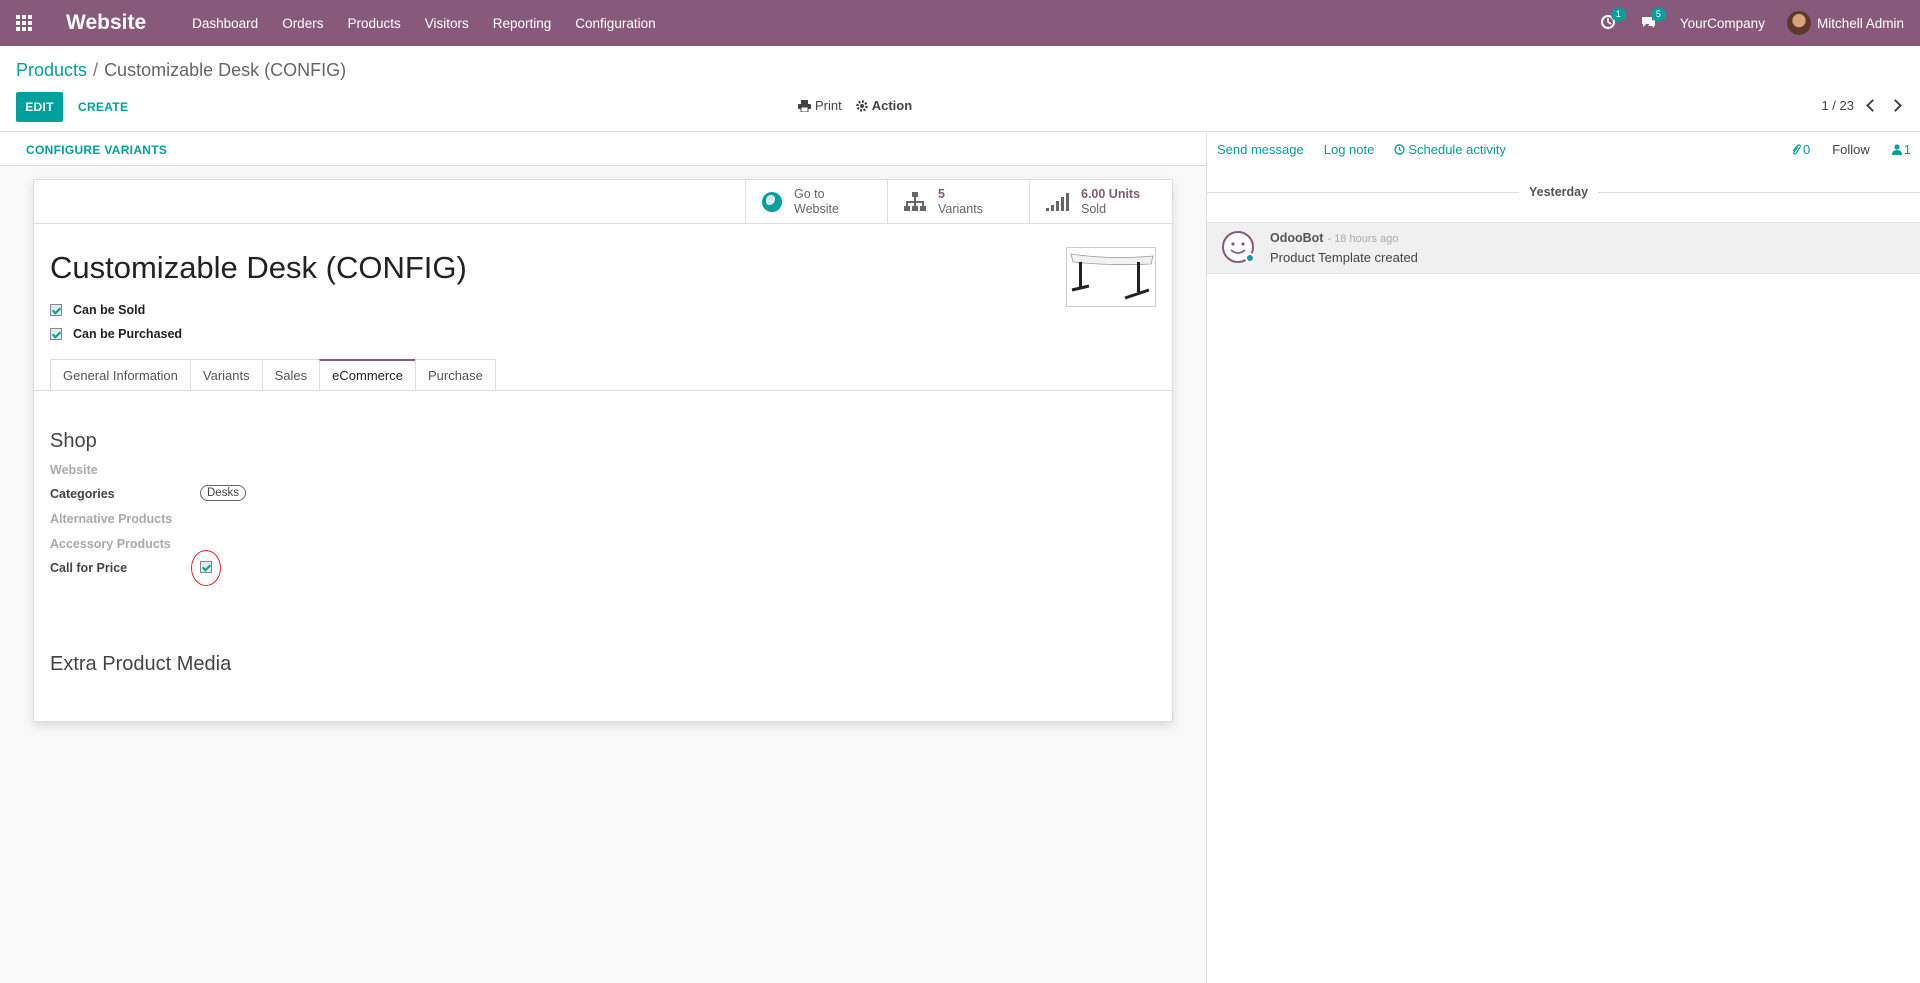  Describe the element at coordinates (522, 23) in the screenshot. I see `menu-reporting: Reporting` at that location.